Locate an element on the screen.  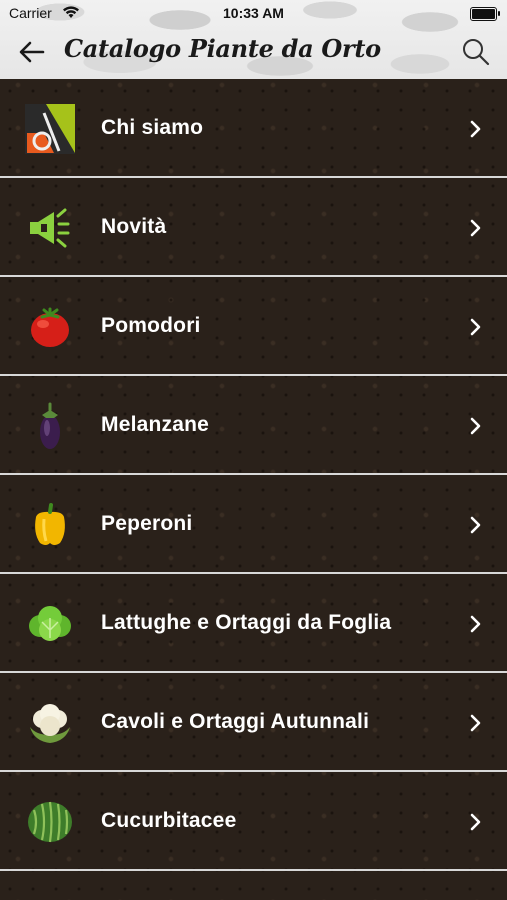
list-item-pomodori: Pomodori is located at coordinates (253, 326).